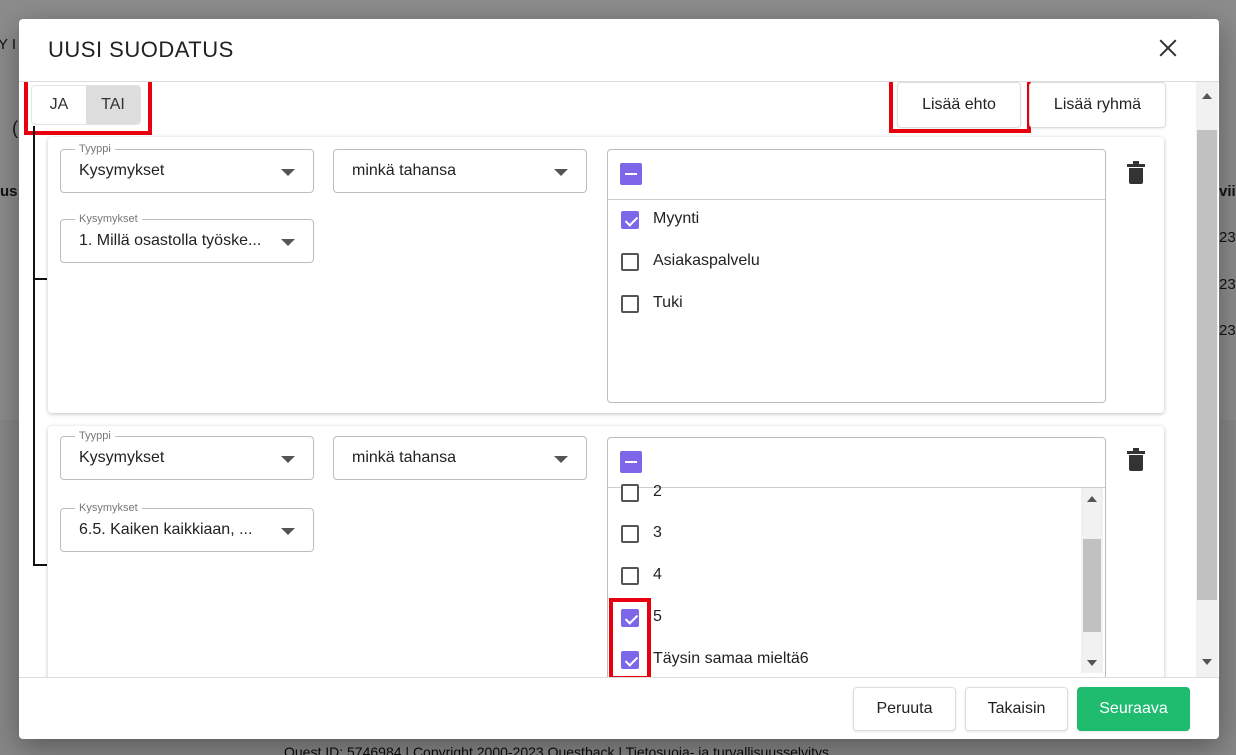 This screenshot has width=1236, height=755. Describe the element at coordinates (731, 658) in the screenshot. I see `option-label: Täysin samaa mieltä6` at that location.